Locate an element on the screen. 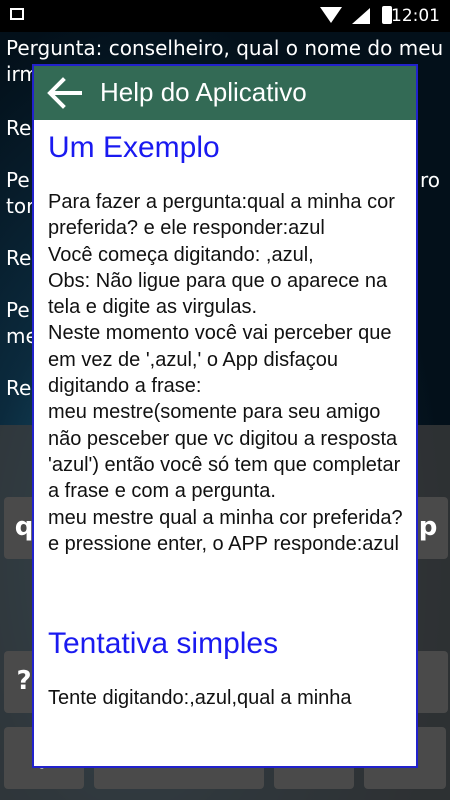  section-text-simple-attempt: Tente digitando:,azul,qual a minha is located at coordinates (200, 698).